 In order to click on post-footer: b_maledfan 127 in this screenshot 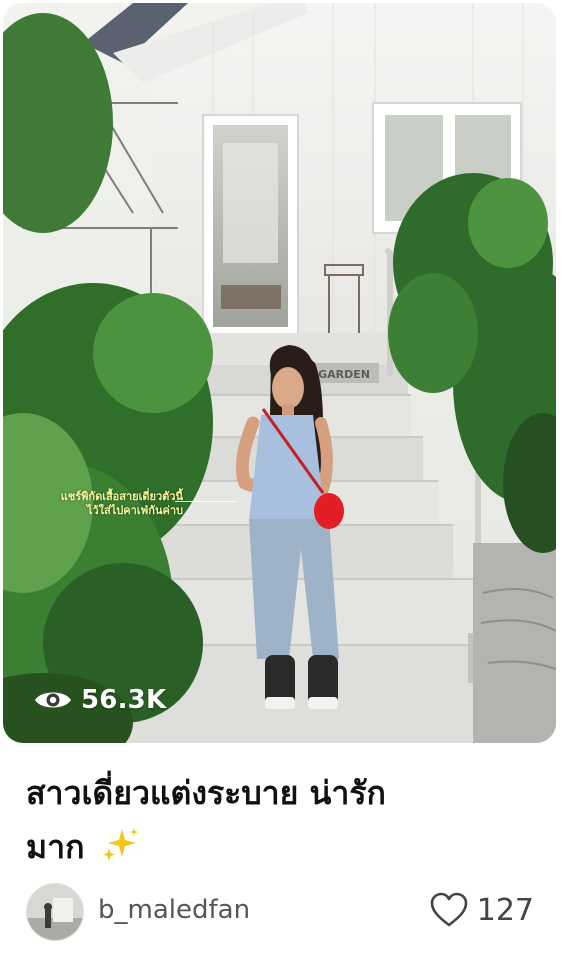, I will do `click(286, 912)`.